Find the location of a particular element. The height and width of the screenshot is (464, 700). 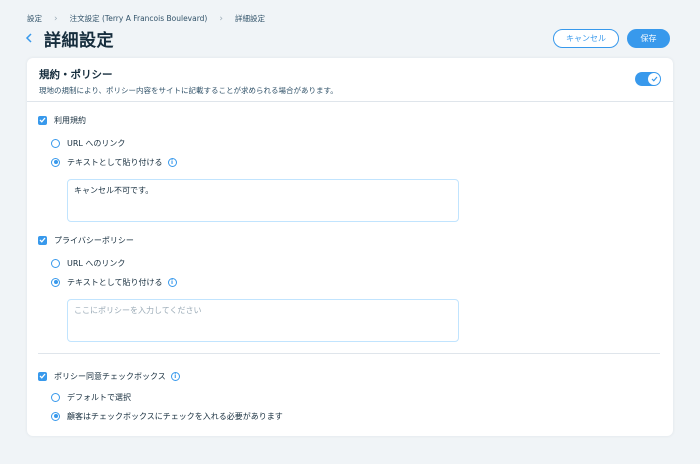

check-icon is located at coordinates (654, 79).